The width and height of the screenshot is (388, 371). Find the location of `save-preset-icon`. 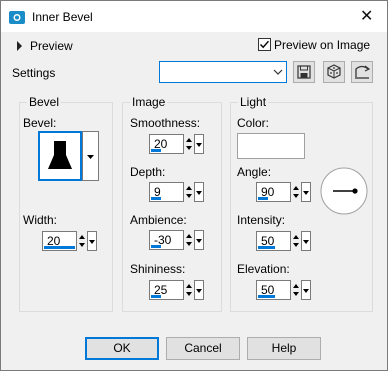

save-preset-icon is located at coordinates (304, 72).